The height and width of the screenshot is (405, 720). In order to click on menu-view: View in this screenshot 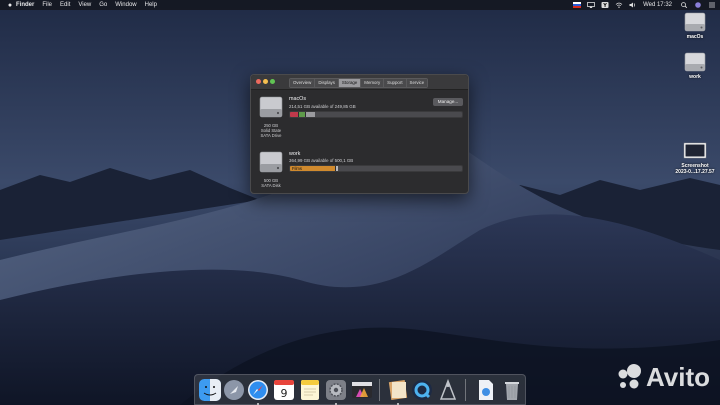, I will do `click(84, 5)`.